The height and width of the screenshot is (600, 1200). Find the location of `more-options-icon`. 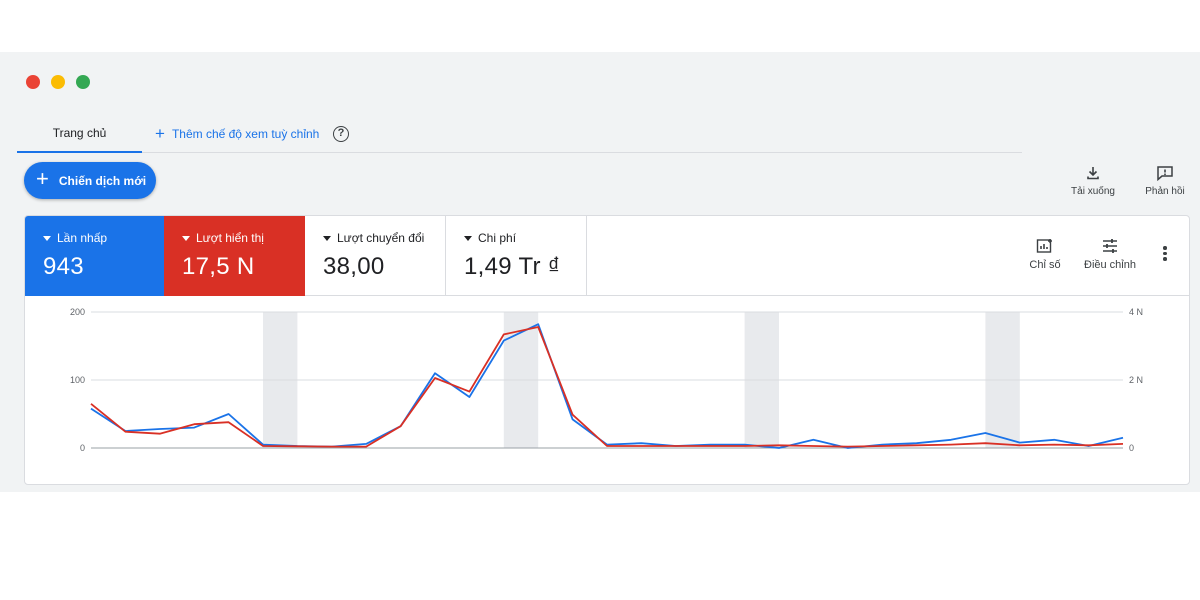

more-options-icon is located at coordinates (1165, 256).